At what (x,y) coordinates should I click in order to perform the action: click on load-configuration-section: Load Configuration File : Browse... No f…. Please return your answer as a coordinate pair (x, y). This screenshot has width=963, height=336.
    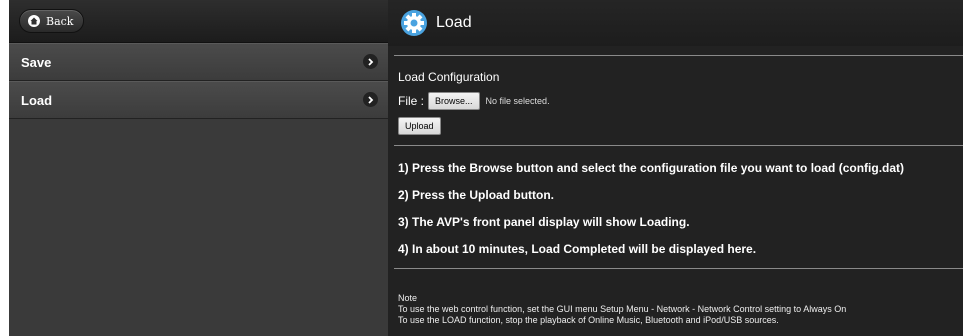
    Looking at the image, I should click on (675, 95).